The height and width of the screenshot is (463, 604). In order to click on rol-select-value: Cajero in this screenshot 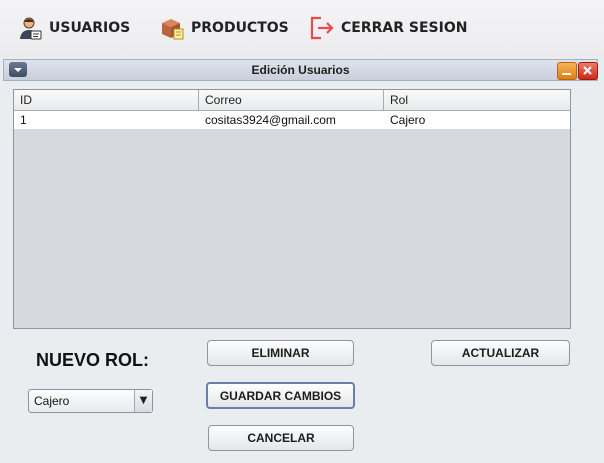, I will do `click(52, 401)`.